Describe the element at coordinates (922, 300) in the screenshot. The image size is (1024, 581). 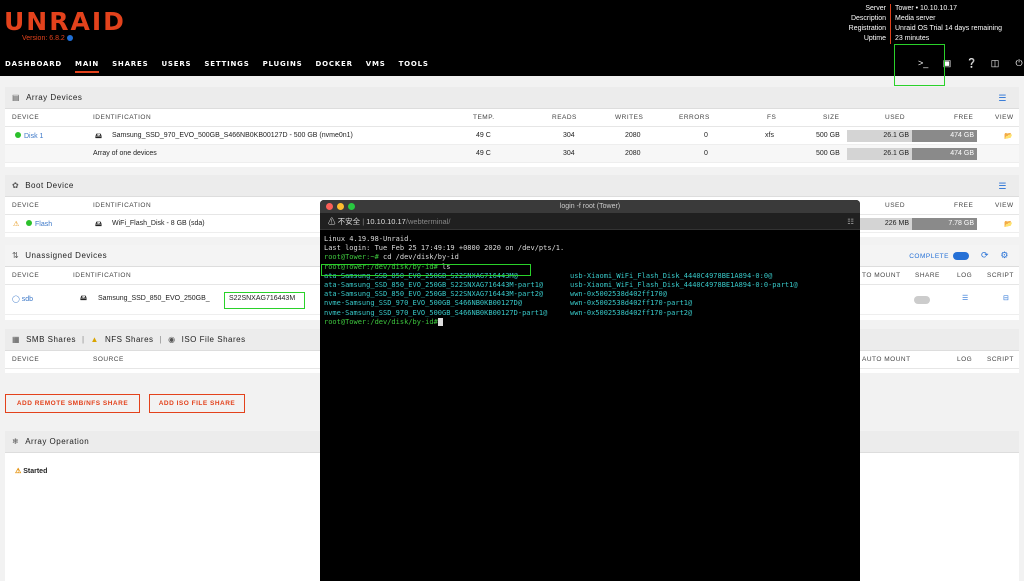
I see `share-toggle` at that location.